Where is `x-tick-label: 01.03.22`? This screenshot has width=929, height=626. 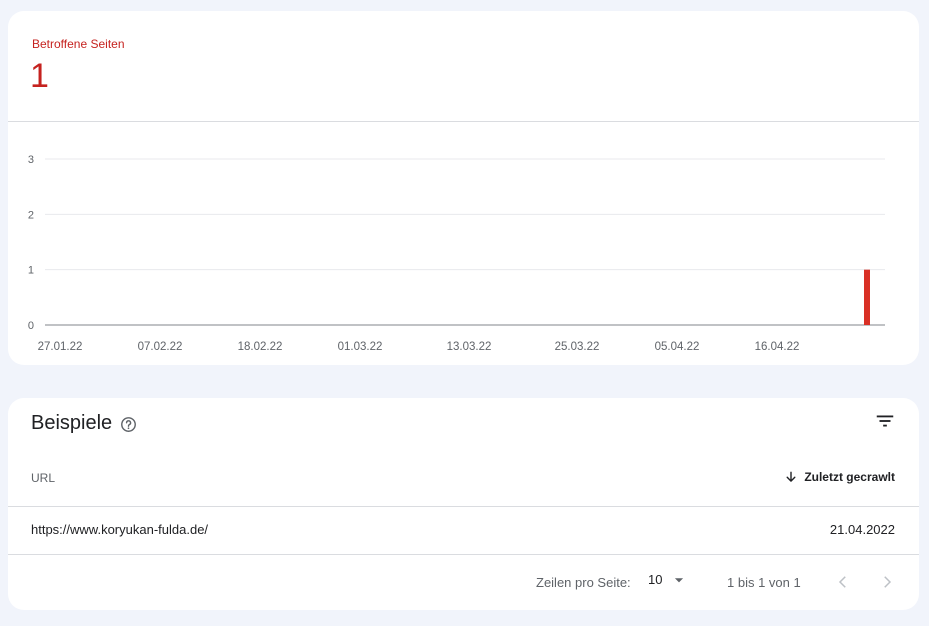
x-tick-label: 01.03.22 is located at coordinates (360, 347).